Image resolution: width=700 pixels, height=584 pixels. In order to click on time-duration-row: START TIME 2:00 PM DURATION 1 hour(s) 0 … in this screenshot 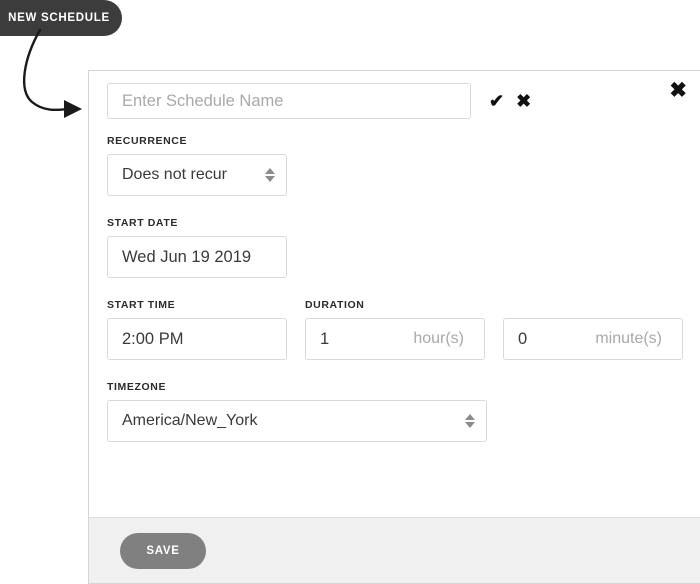, I will do `click(402, 329)`.